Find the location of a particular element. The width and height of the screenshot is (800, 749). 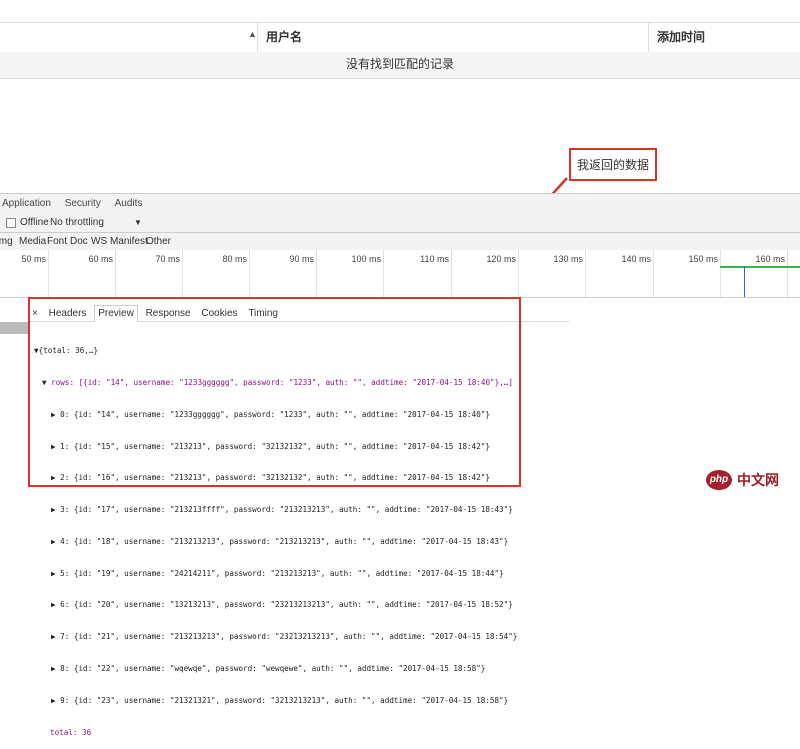

timeline-marker is located at coordinates (744, 281).